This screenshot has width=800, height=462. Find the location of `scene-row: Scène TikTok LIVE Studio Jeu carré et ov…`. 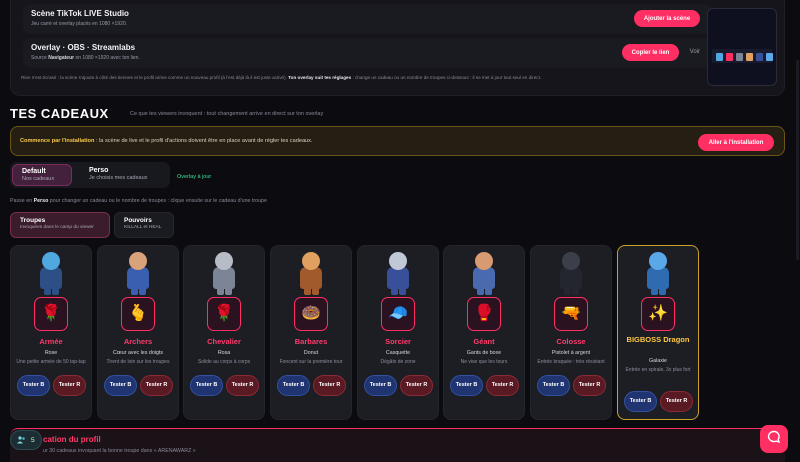

scene-row: Scène TikTok LIVE Studio Jeu carré et ov… is located at coordinates (368, 19).